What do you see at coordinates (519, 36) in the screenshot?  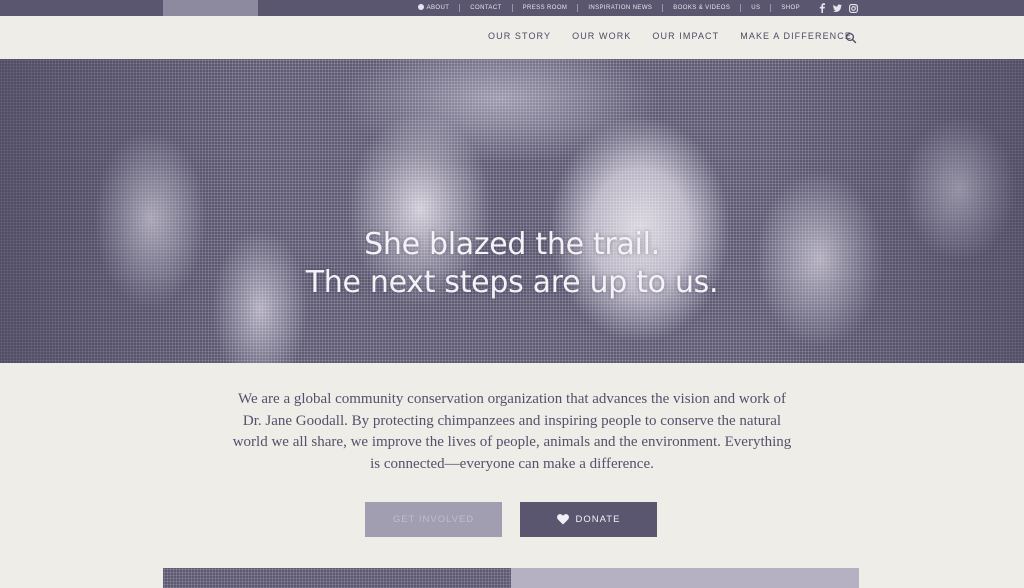 I see `nav-our-story: Our Story` at bounding box center [519, 36].